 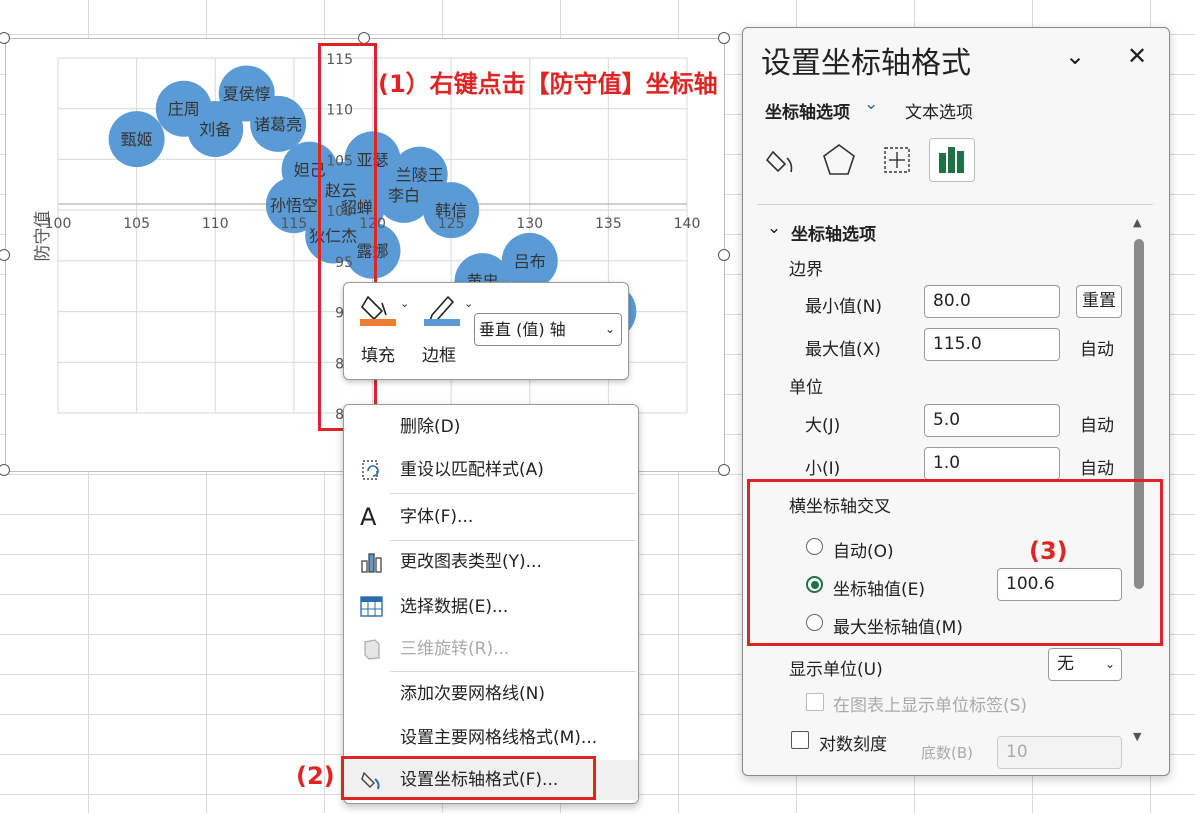 I want to click on base-field: 10, so click(x=1059, y=752).